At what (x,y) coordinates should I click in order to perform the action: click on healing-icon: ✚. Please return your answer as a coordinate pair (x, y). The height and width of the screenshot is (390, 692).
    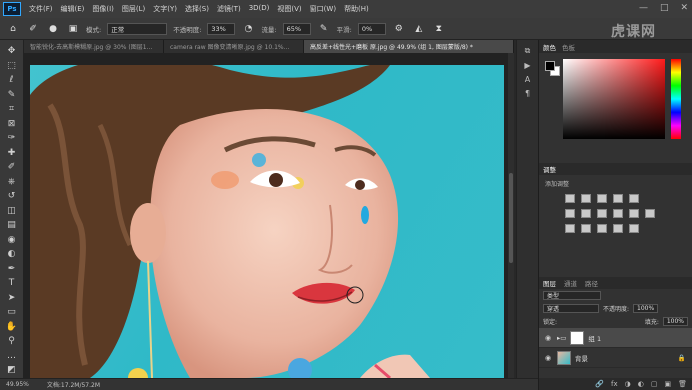
    Looking at the image, I should click on (12, 153).